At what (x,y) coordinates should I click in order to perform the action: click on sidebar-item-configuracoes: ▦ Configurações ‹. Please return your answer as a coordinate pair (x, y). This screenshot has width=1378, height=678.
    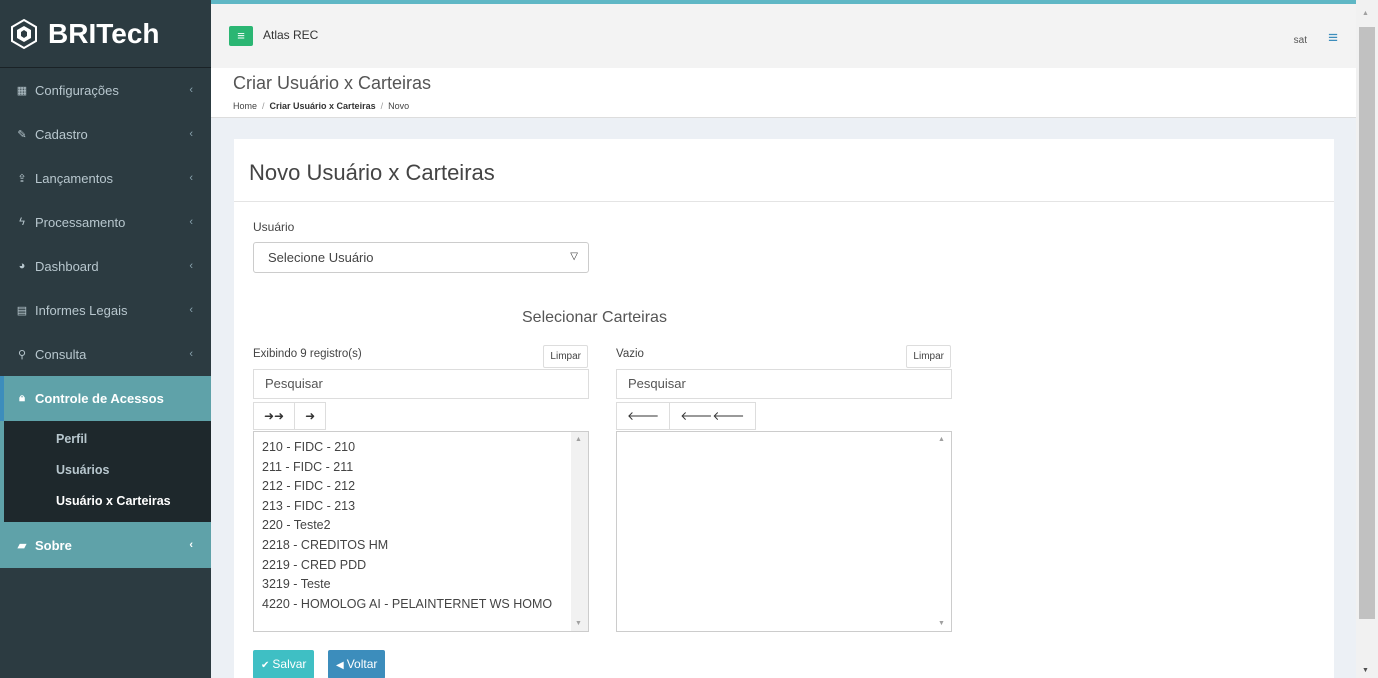
    Looking at the image, I should click on (105, 90).